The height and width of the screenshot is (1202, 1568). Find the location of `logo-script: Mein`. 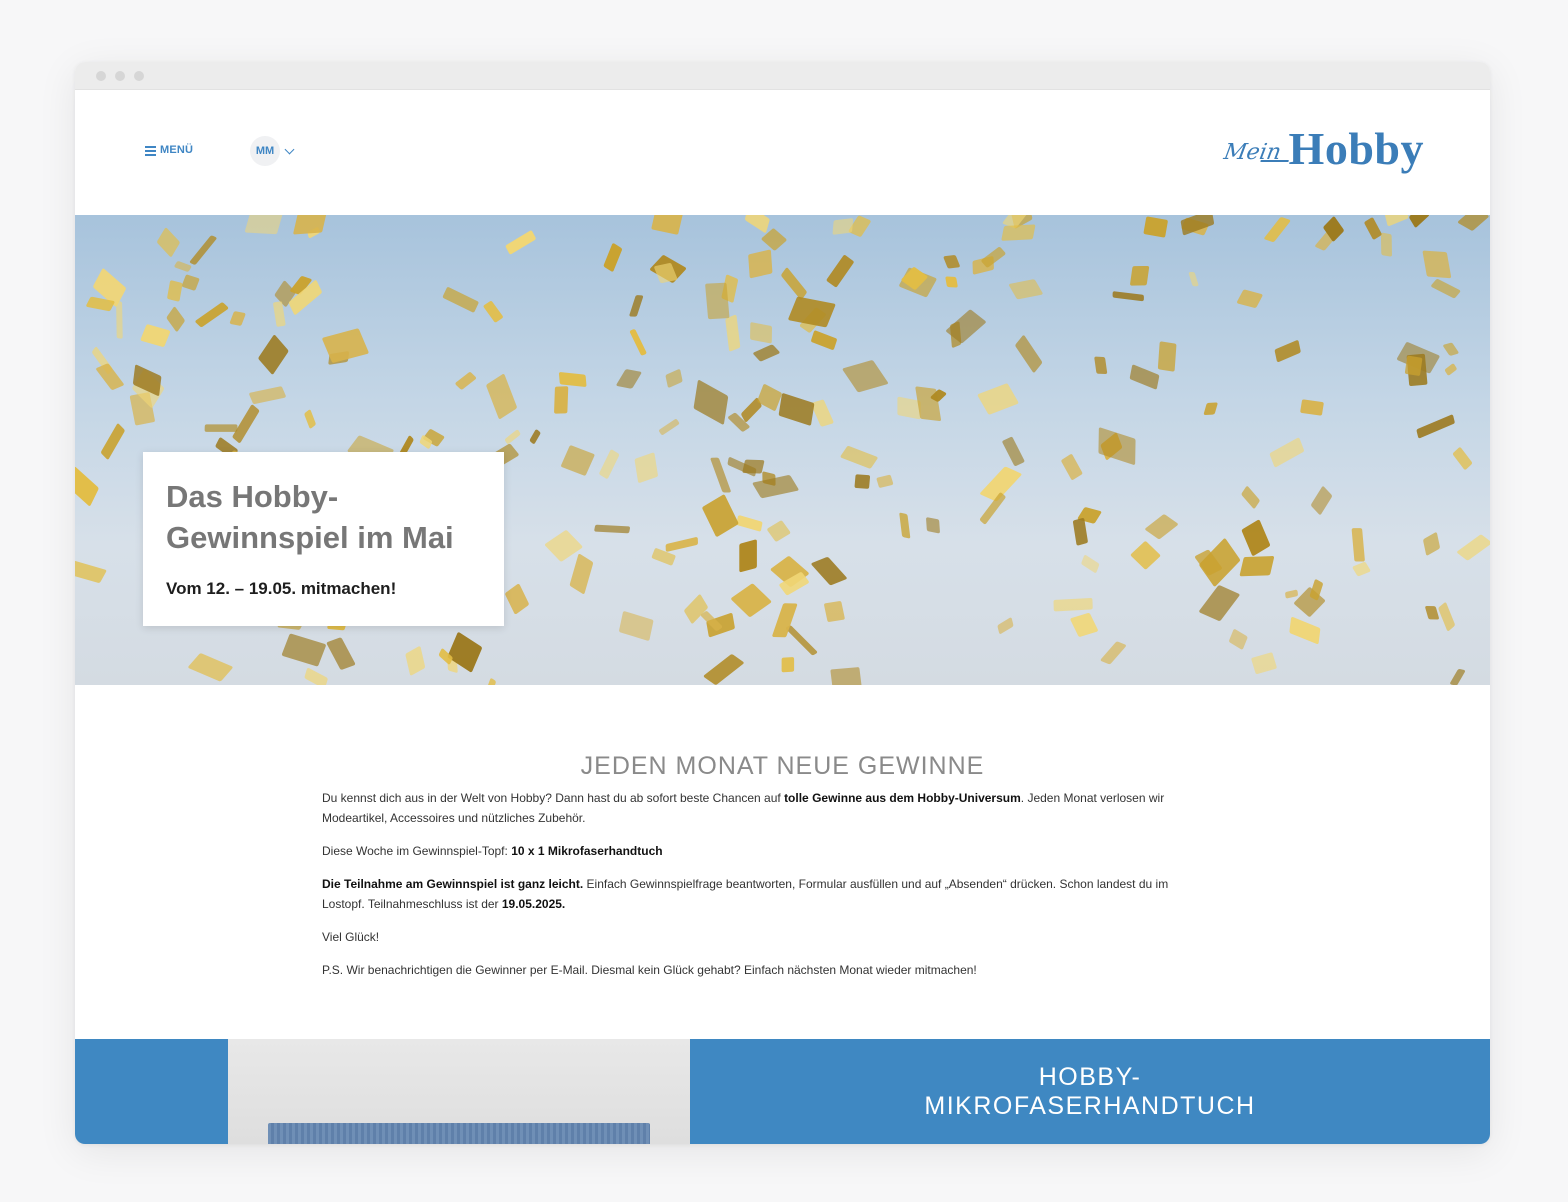

logo-script: Mein is located at coordinates (1252, 152).